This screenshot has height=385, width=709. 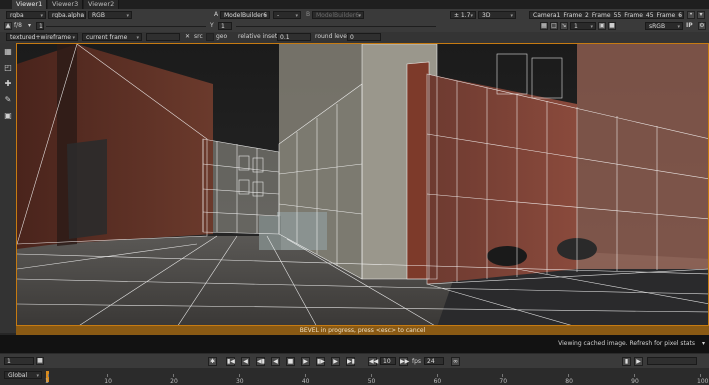 I want to click on step-forward-button: ▮▶, so click(x=320, y=361).